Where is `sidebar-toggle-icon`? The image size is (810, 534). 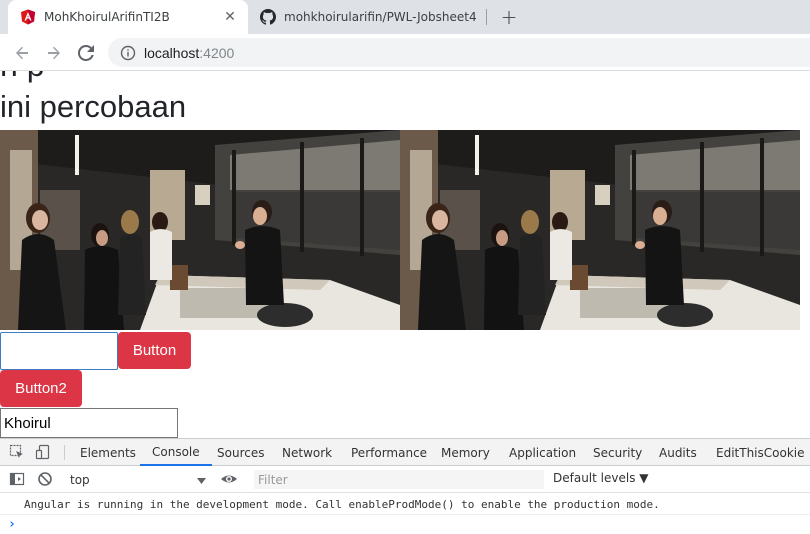 sidebar-toggle-icon is located at coordinates (17, 479).